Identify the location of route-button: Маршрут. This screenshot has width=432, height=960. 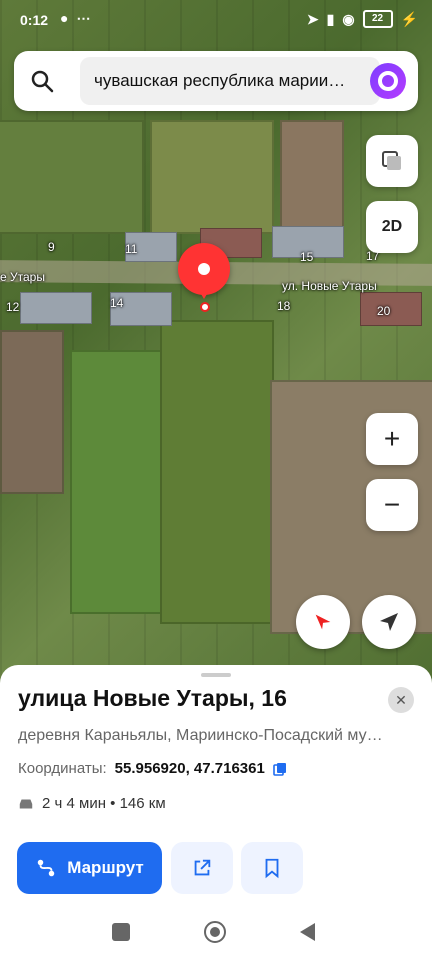
(89, 868).